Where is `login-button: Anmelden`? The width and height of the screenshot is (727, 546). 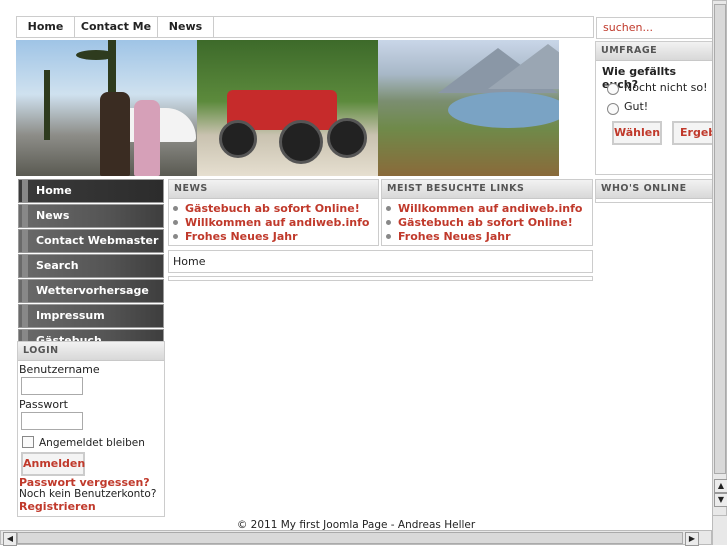 login-button: Anmelden is located at coordinates (53, 464).